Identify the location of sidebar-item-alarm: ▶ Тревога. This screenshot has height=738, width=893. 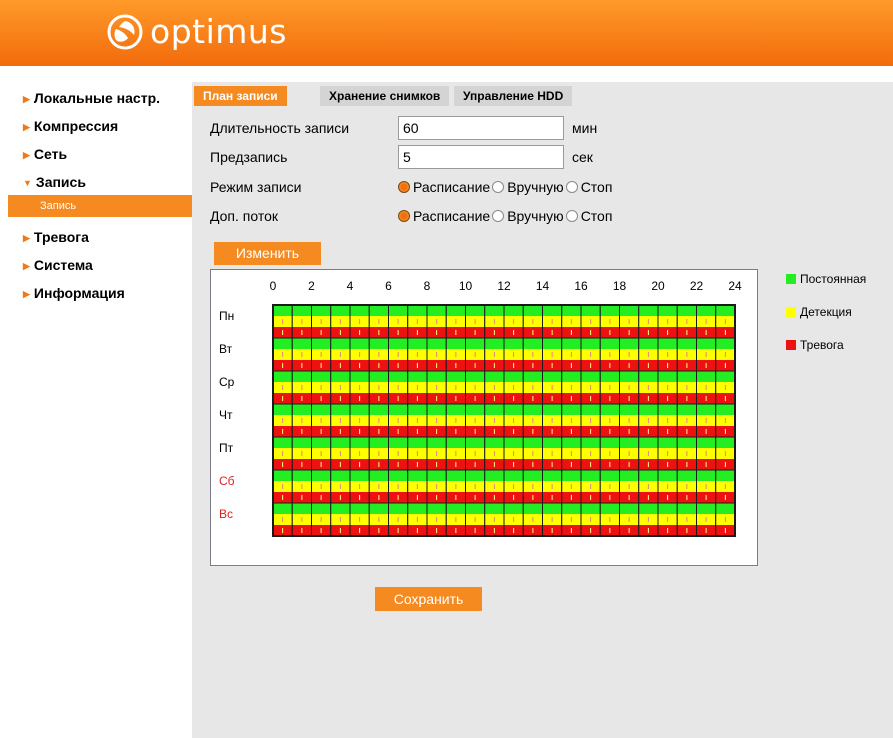
(56, 237).